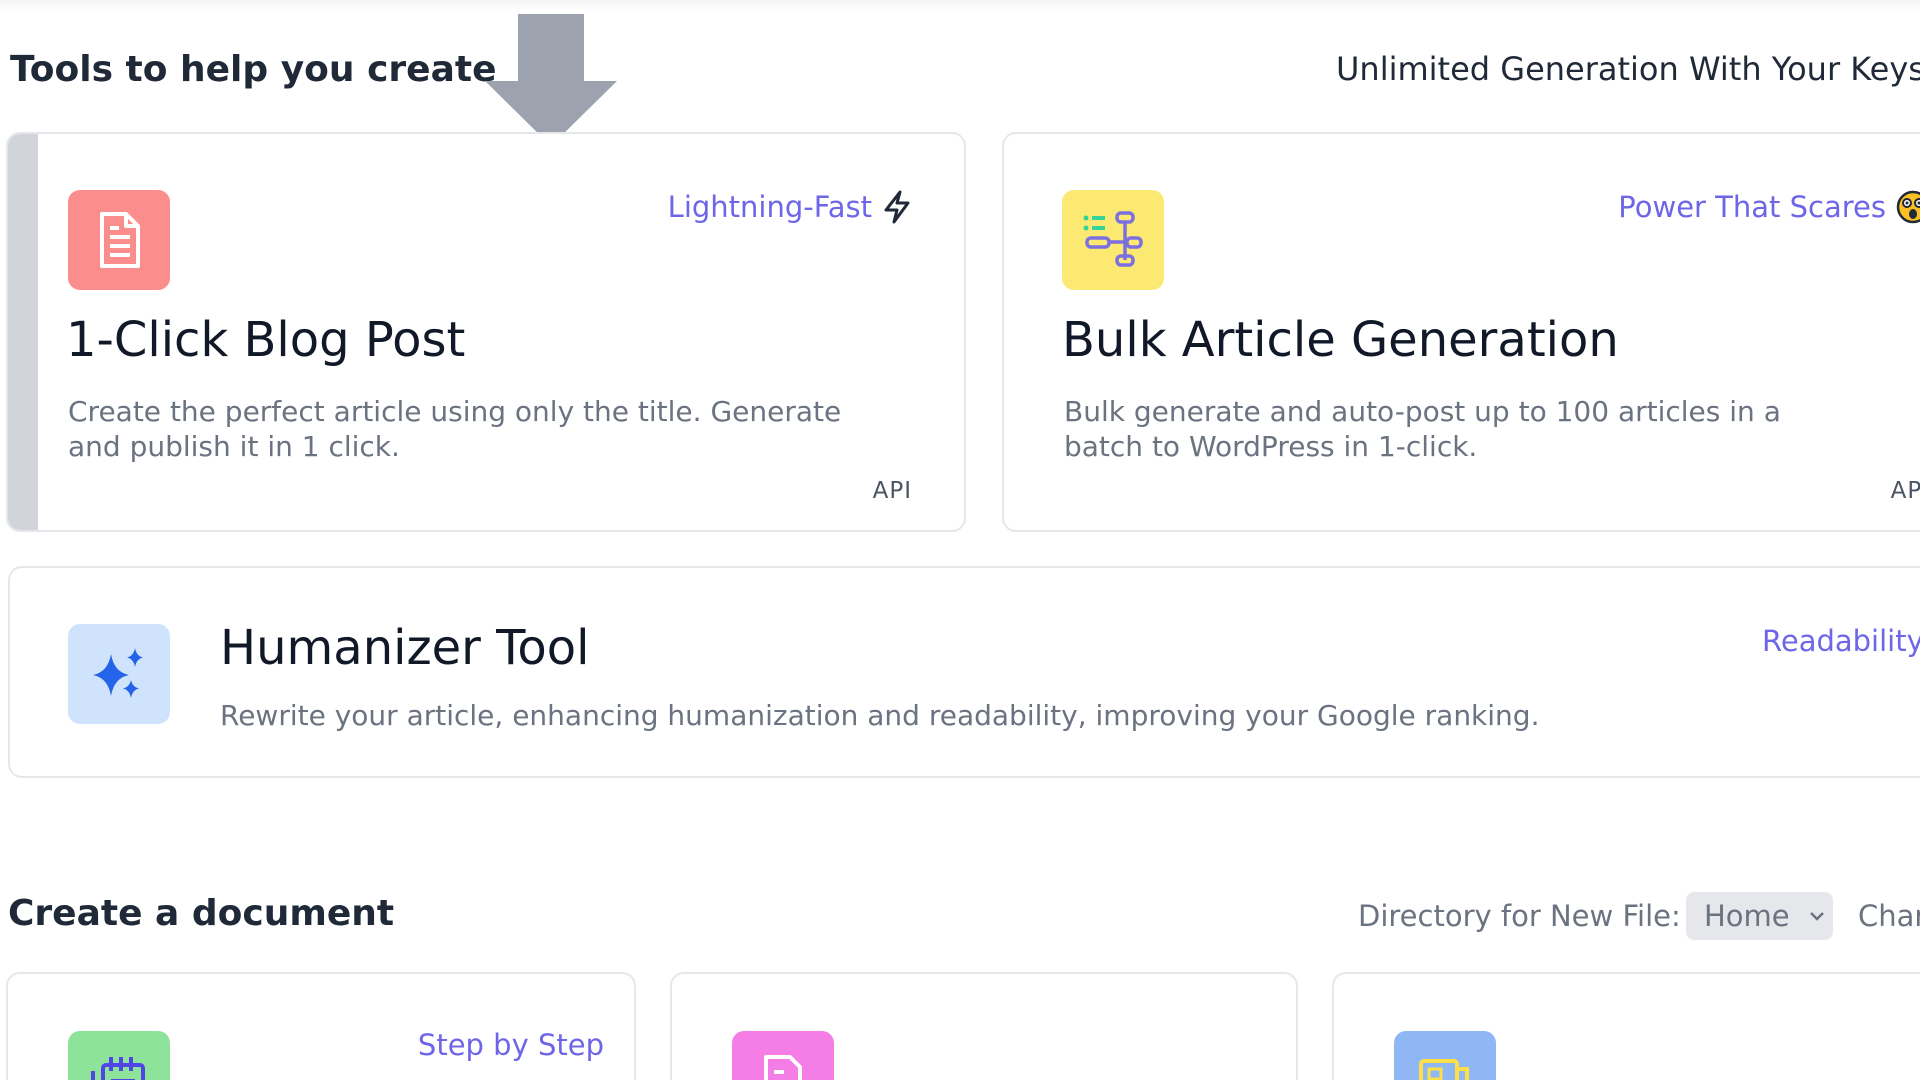 This screenshot has width=1920, height=1080. I want to click on top-fade, so click(960, 6).